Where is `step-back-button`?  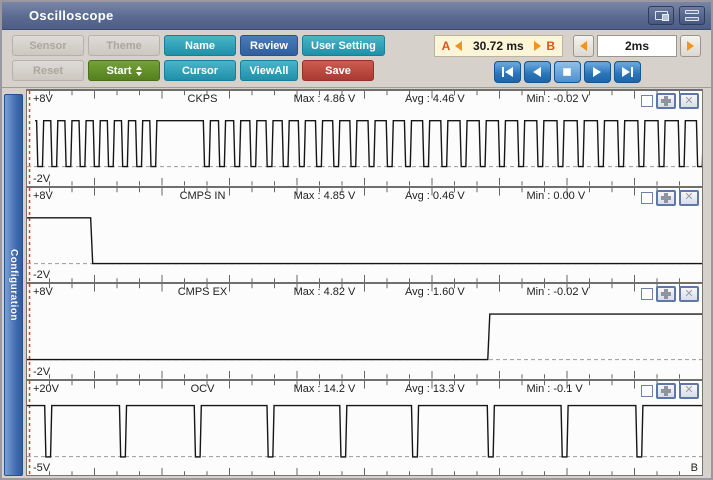 step-back-button is located at coordinates (537, 72).